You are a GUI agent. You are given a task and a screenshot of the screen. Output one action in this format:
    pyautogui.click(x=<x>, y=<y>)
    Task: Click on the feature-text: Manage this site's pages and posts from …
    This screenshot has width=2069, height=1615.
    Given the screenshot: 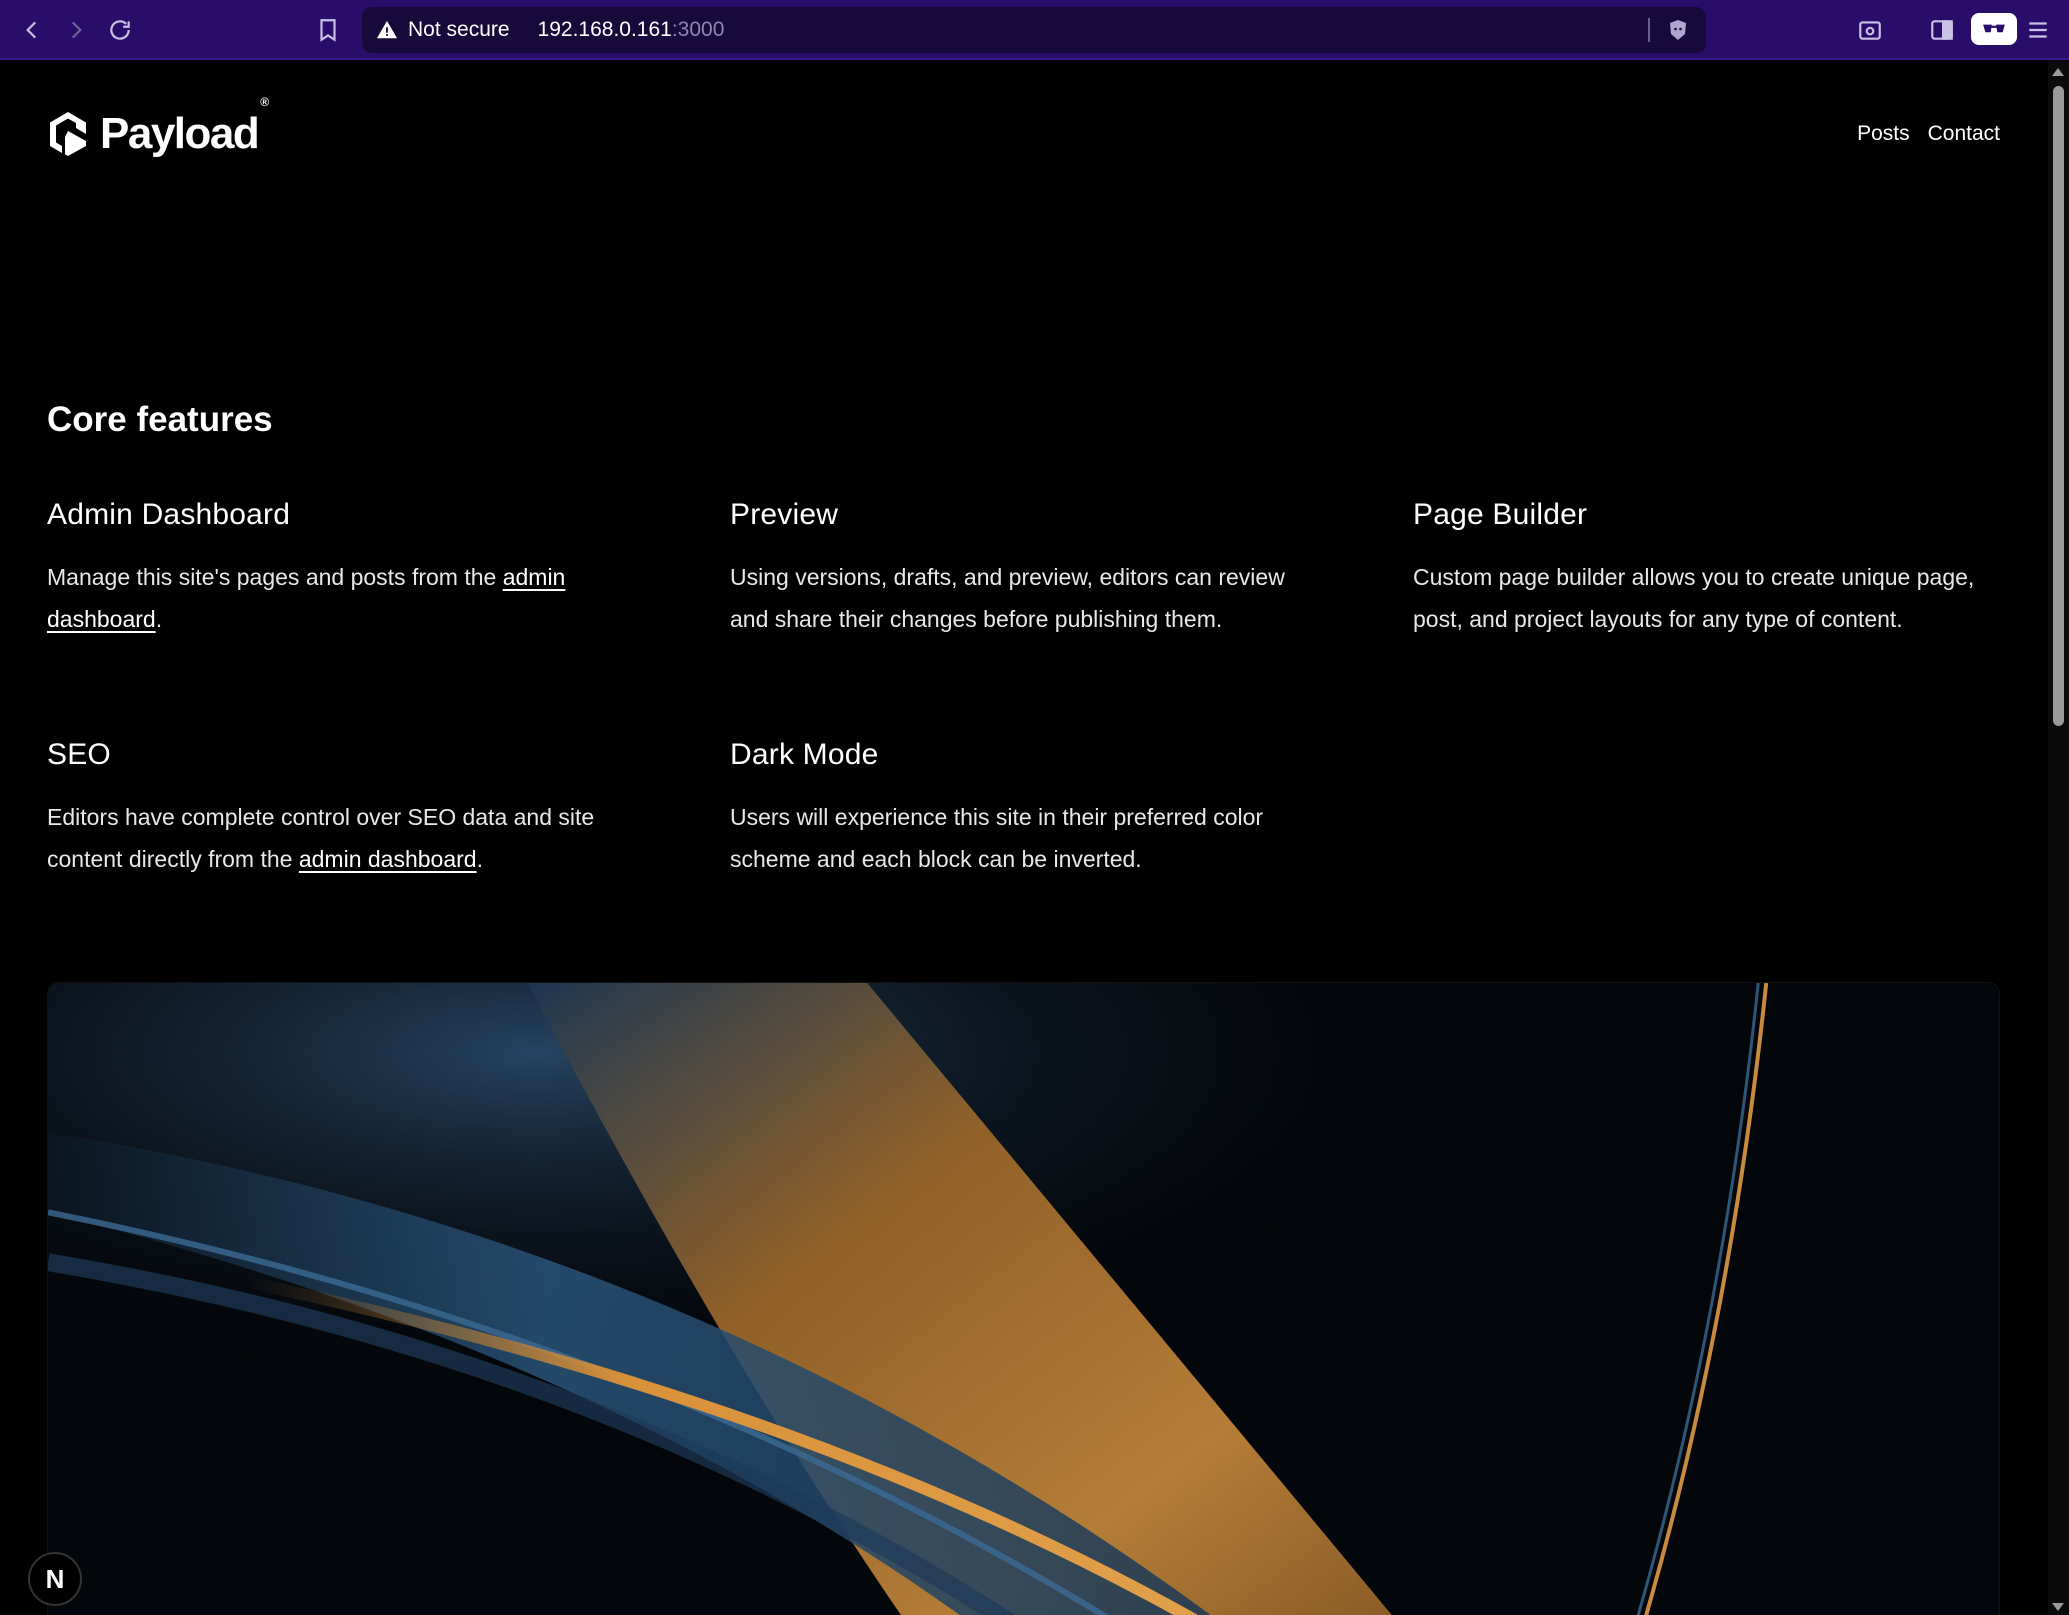 What is the action you would take?
    pyautogui.click(x=275, y=577)
    